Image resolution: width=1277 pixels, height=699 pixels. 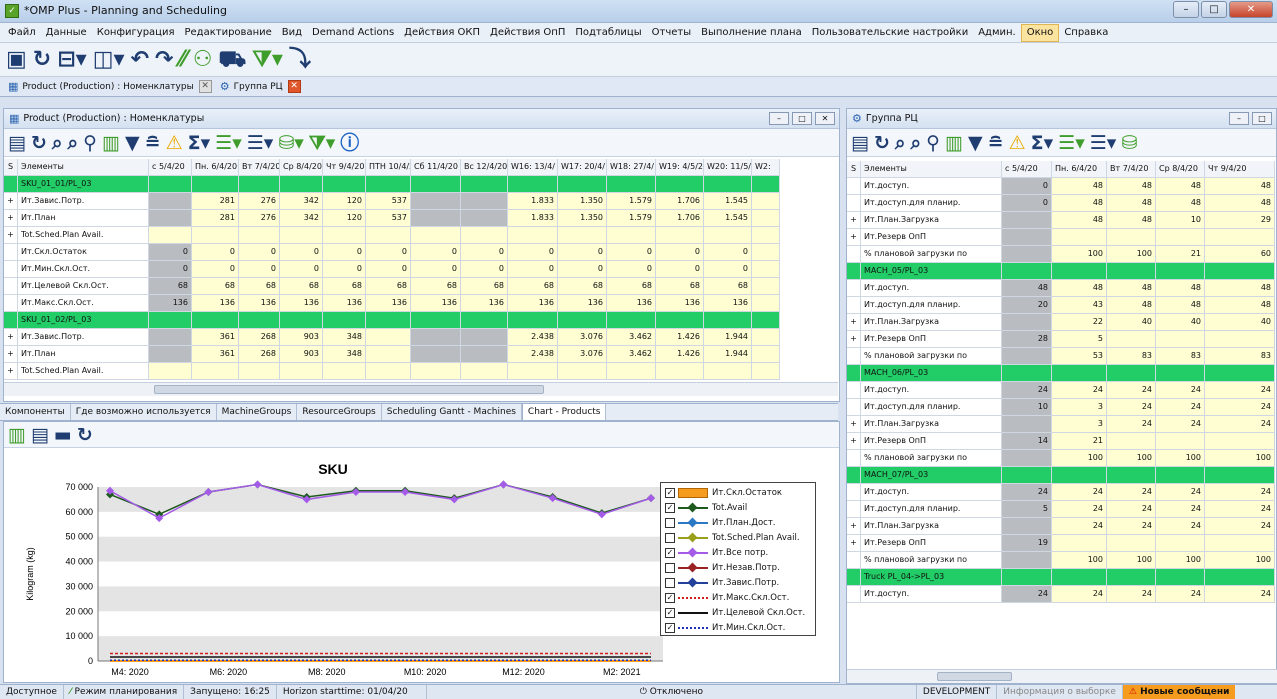 I want to click on menu-item: Действия ОКП, so click(x=442, y=33).